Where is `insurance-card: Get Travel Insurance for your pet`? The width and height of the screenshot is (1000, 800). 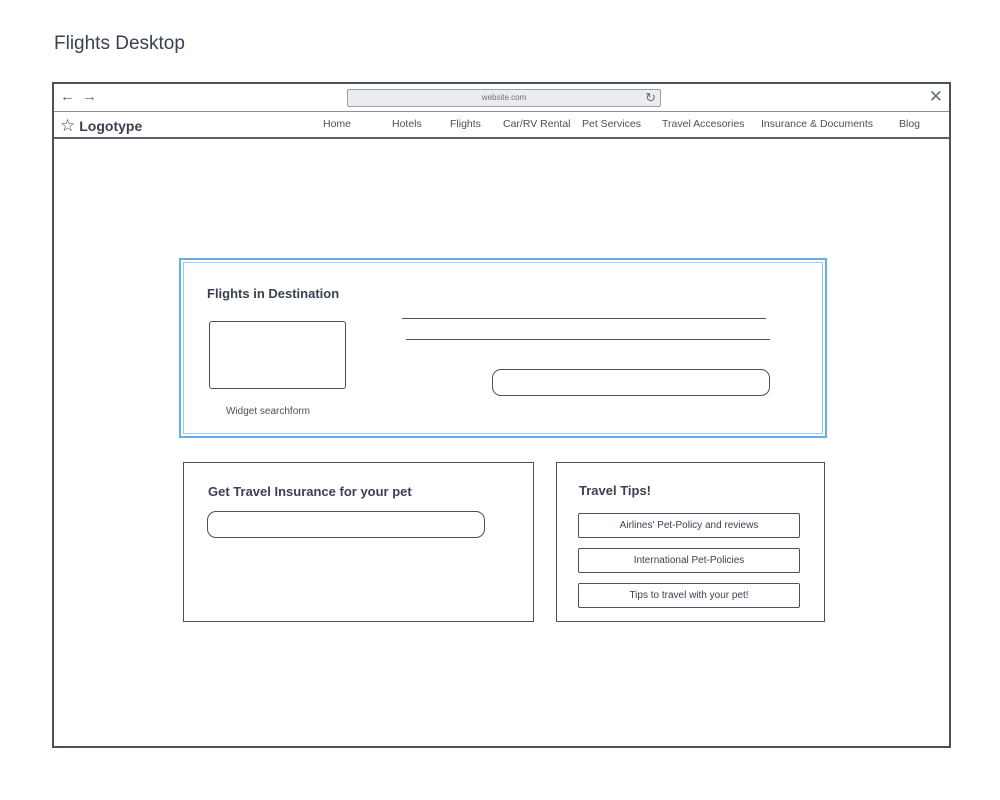
insurance-card: Get Travel Insurance for your pet is located at coordinates (358, 542).